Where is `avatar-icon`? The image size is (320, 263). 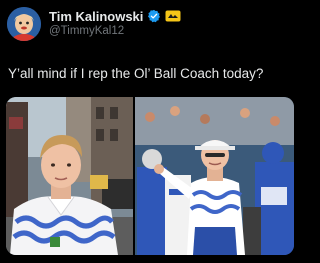 avatar-icon is located at coordinates (24, 24).